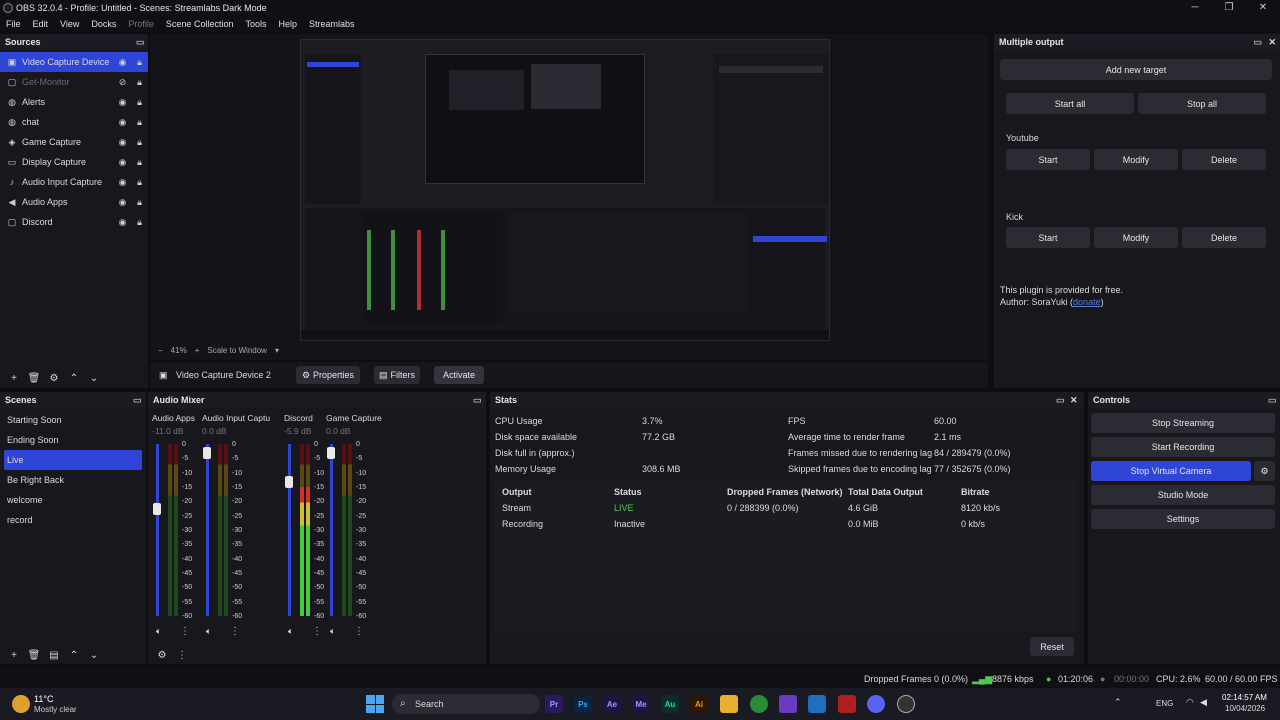 Image resolution: width=1280 pixels, height=720 pixels. What do you see at coordinates (73, 520) in the screenshot?
I see `scene-item: record` at bounding box center [73, 520].